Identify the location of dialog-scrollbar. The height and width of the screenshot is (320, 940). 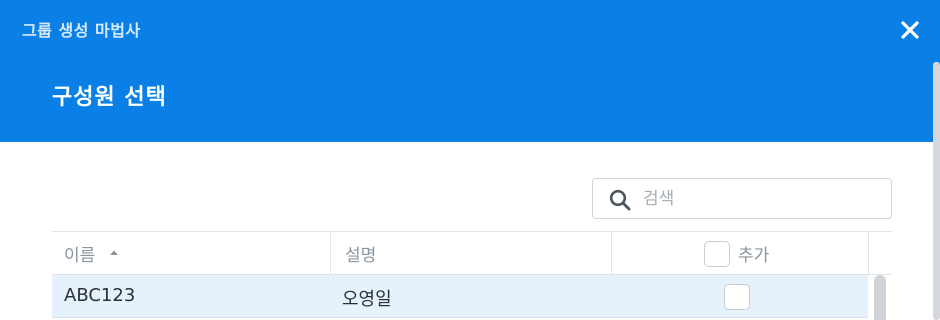
(936, 191).